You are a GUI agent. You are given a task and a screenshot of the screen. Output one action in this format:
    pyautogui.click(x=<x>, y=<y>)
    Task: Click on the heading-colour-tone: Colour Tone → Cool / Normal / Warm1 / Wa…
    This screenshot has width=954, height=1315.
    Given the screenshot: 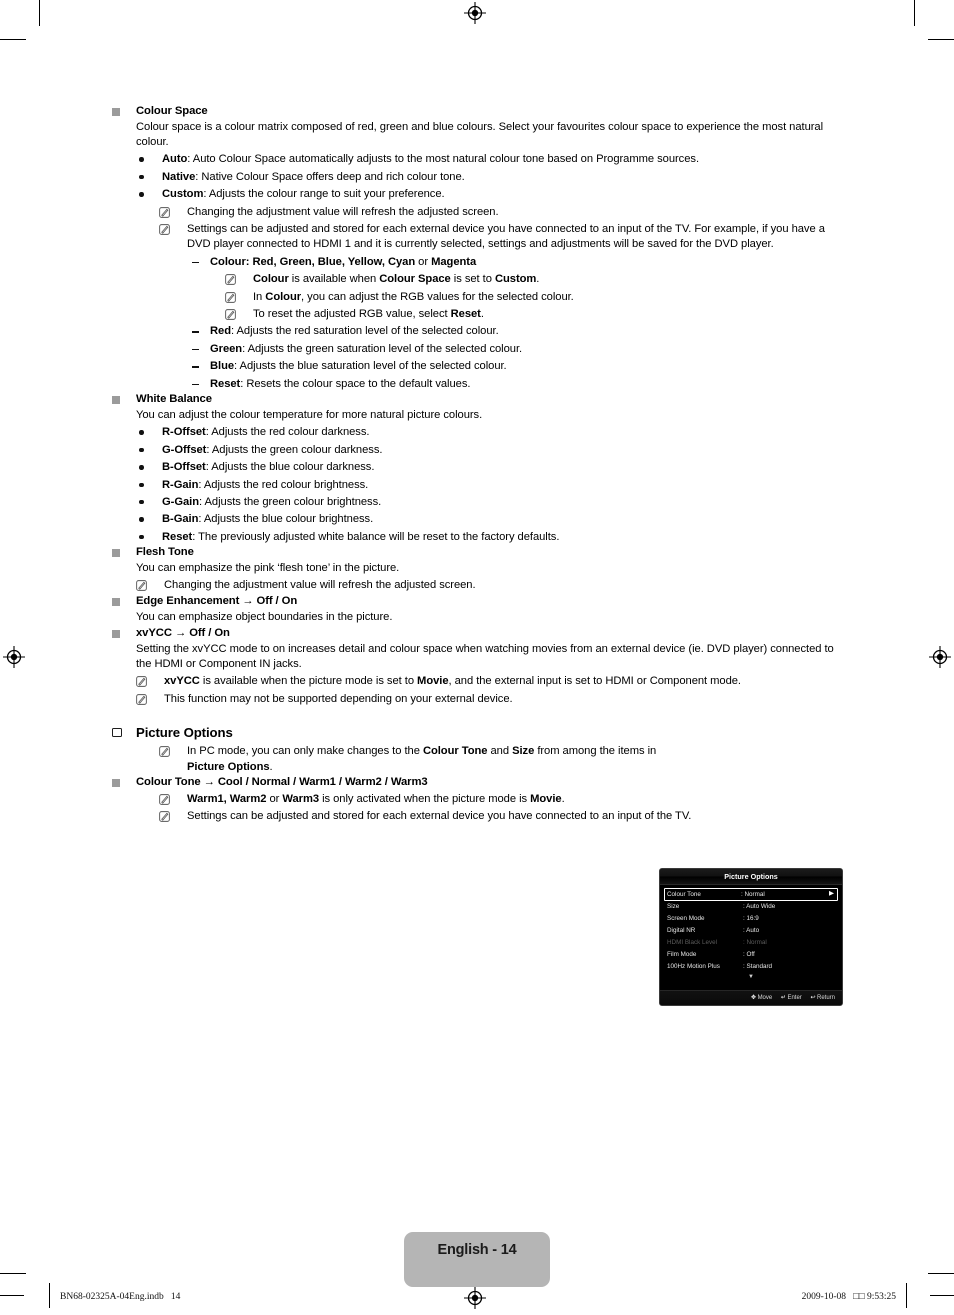 What is the action you would take?
    pyautogui.click(x=477, y=782)
    